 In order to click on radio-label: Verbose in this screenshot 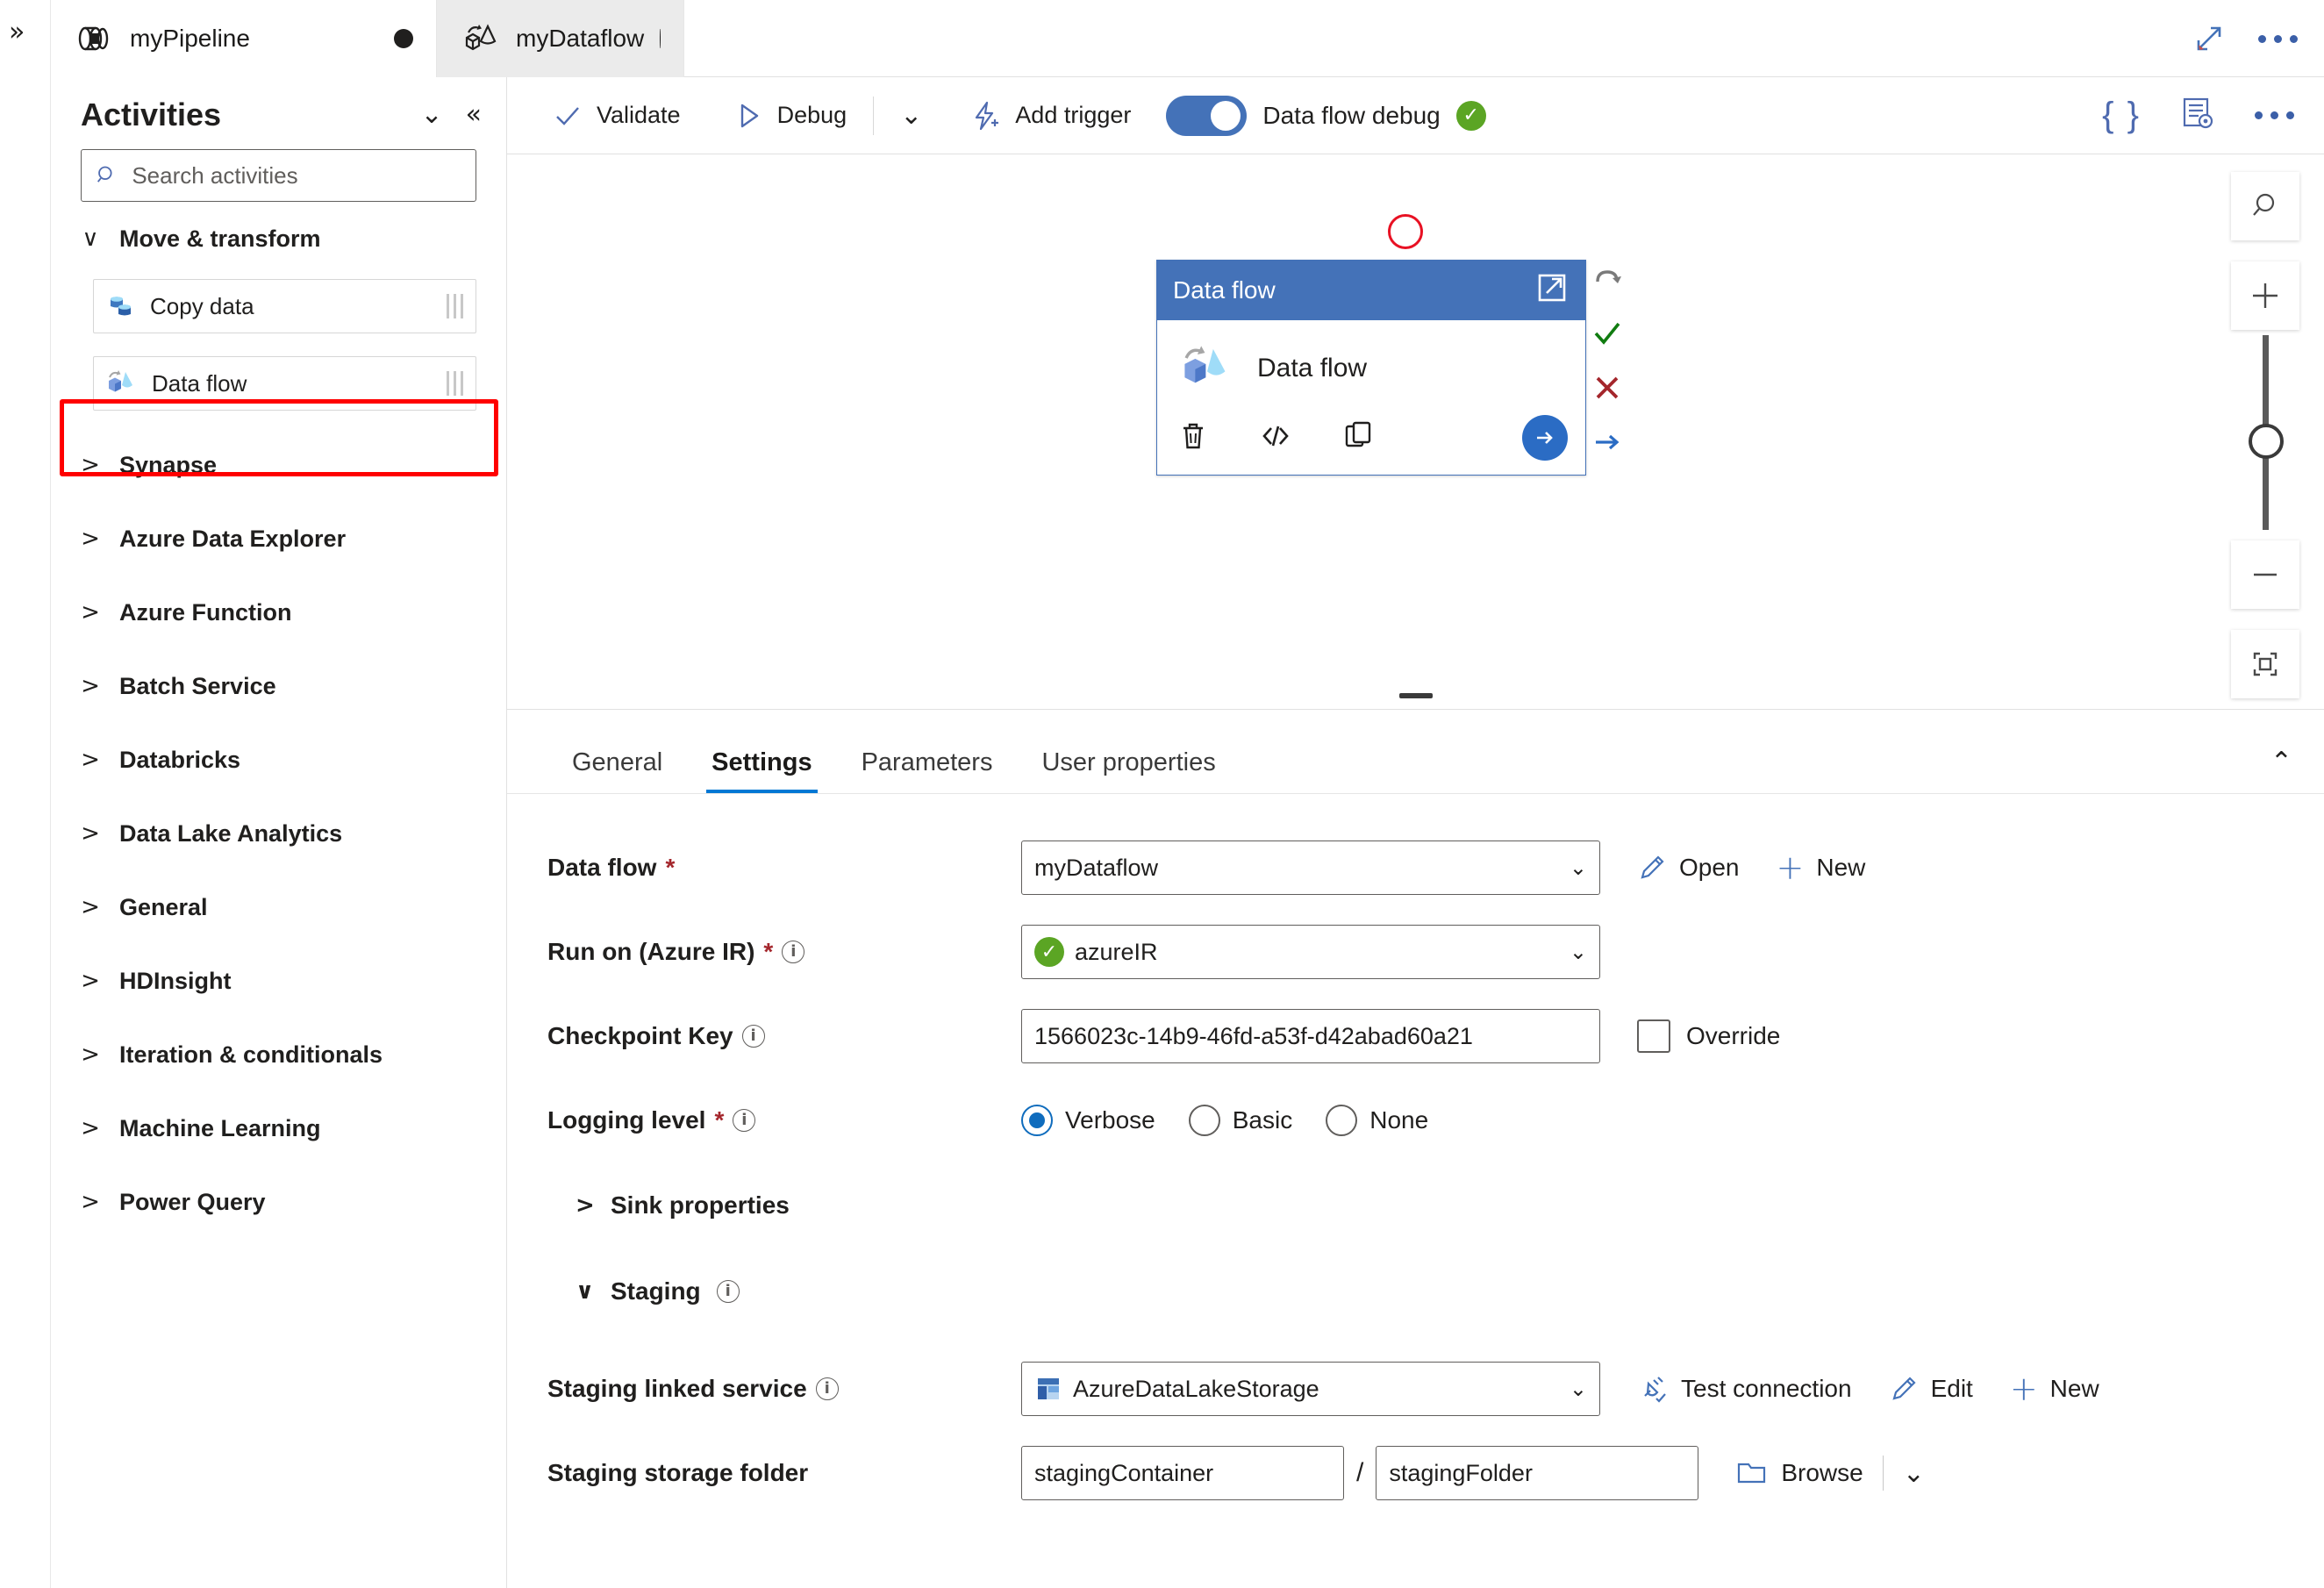, I will do `click(1110, 1120)`.